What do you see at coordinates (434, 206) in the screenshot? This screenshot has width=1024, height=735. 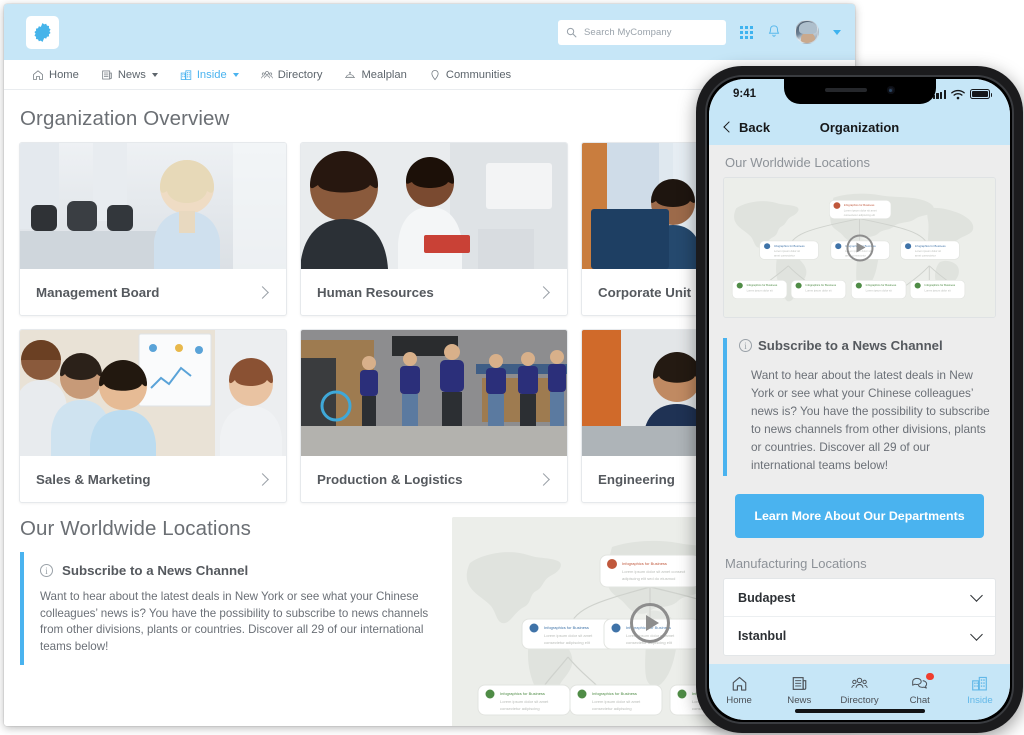 I see `card-image-human-resources` at bounding box center [434, 206].